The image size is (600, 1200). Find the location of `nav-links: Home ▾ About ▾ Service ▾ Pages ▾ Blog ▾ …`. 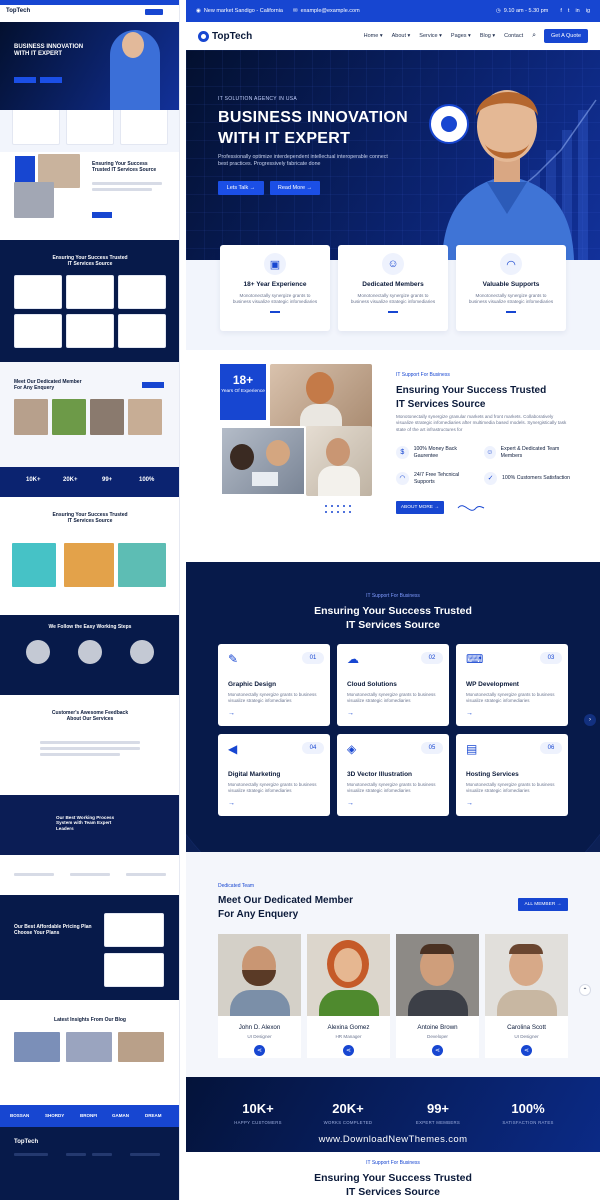

nav-links: Home ▾ About ▾ Service ▾ Pages ▾ Blog ▾ … is located at coordinates (450, 36).